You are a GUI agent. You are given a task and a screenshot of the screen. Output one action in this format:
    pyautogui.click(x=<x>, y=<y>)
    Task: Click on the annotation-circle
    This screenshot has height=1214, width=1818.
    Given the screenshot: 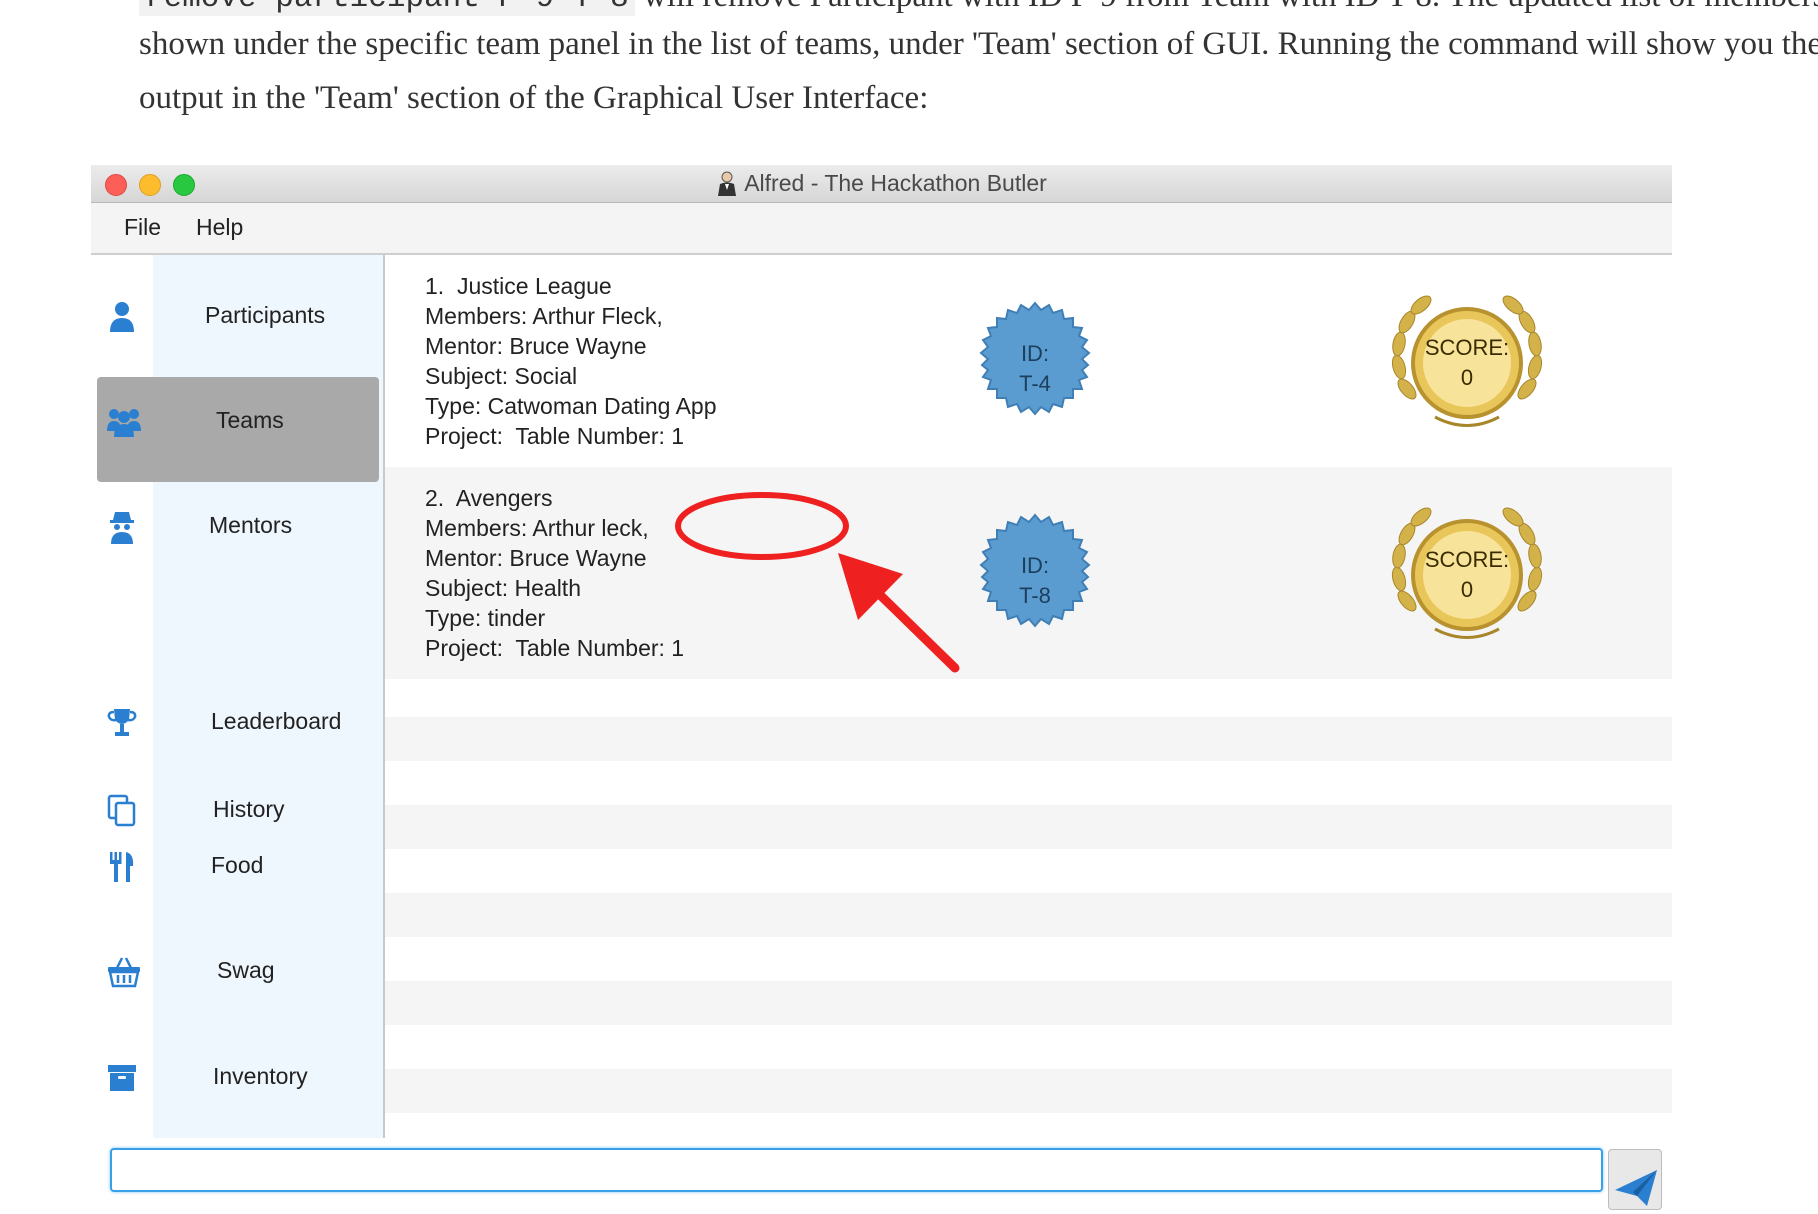 What is the action you would take?
    pyautogui.click(x=762, y=526)
    